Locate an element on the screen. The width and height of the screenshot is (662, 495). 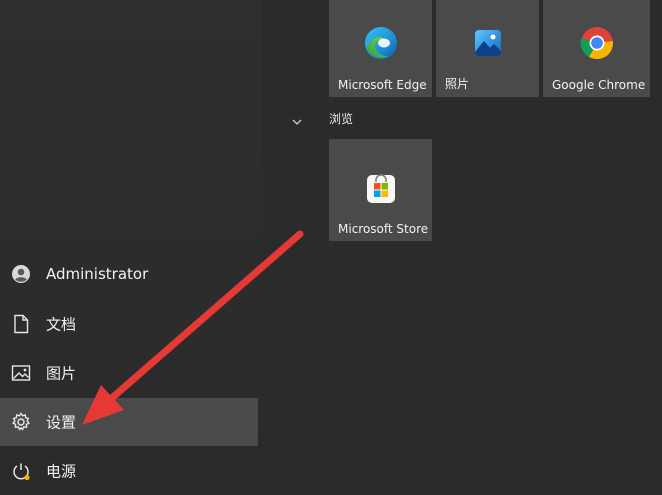
power-icon is located at coordinates (21, 471).